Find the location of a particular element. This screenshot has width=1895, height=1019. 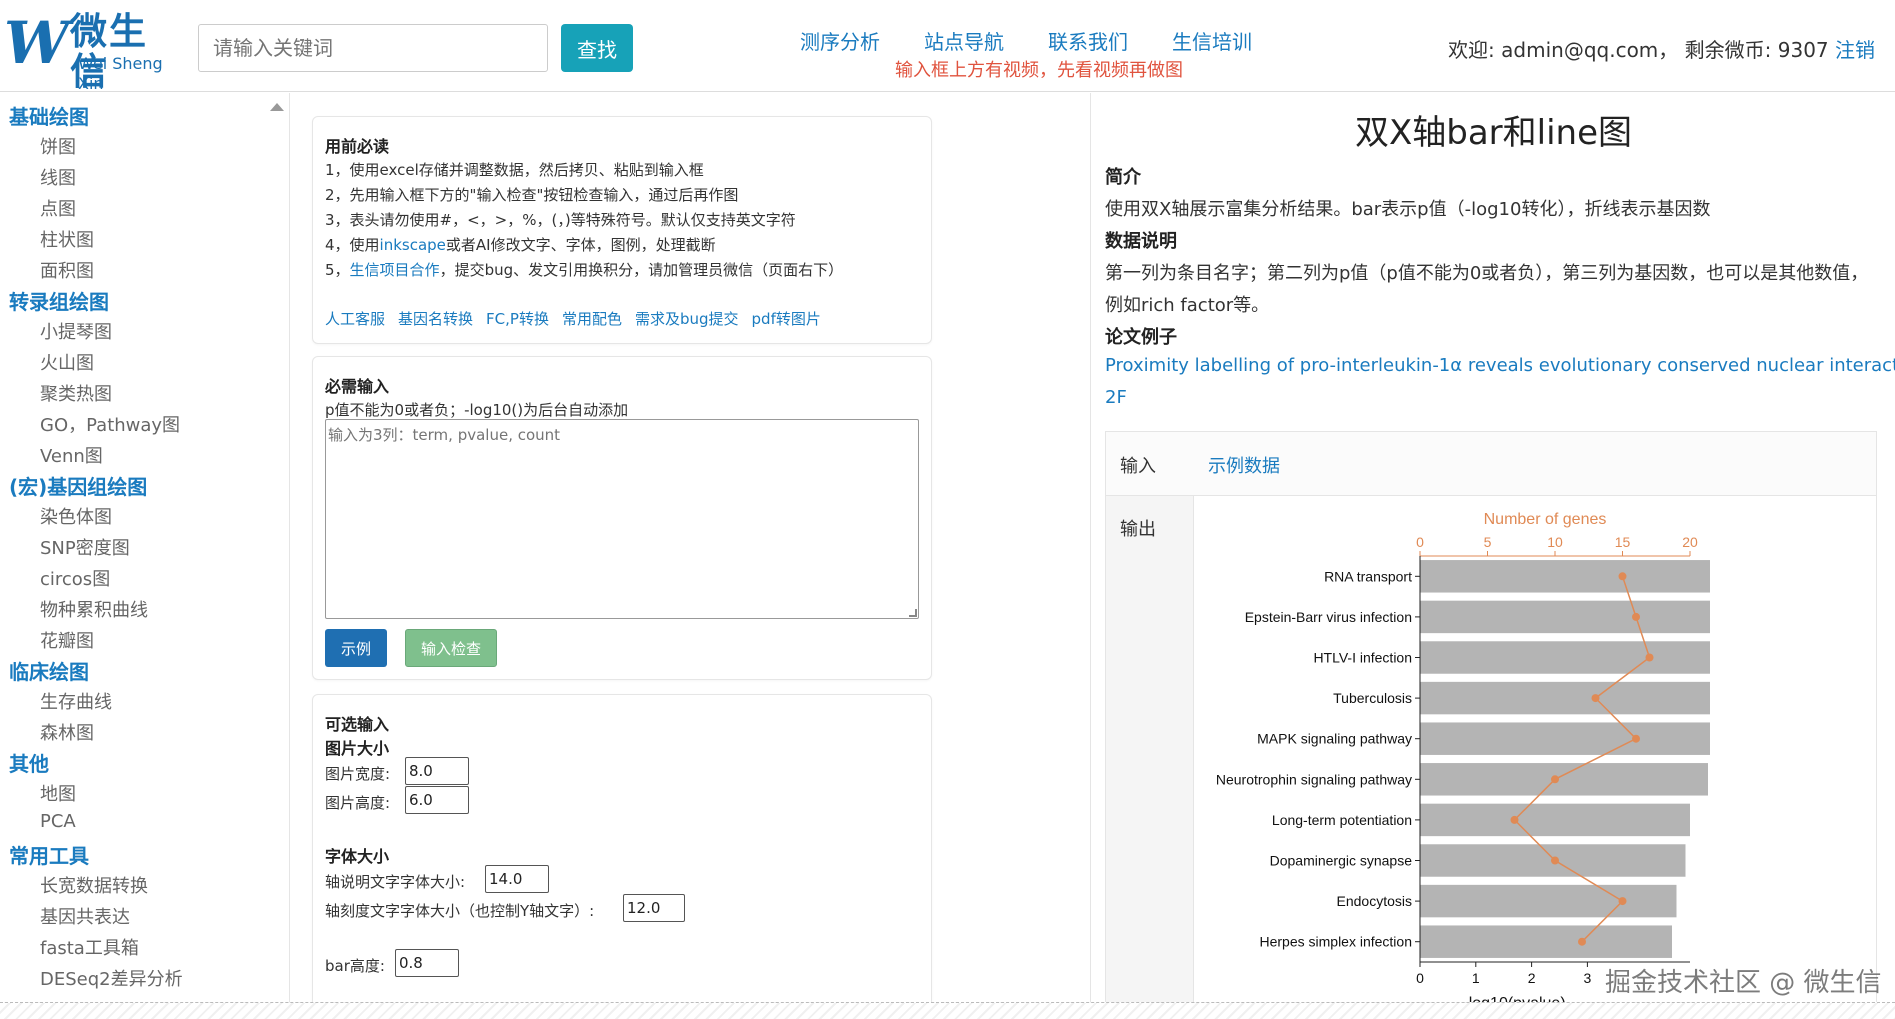

sidebar-category-other: 其他 is located at coordinates (29, 762).